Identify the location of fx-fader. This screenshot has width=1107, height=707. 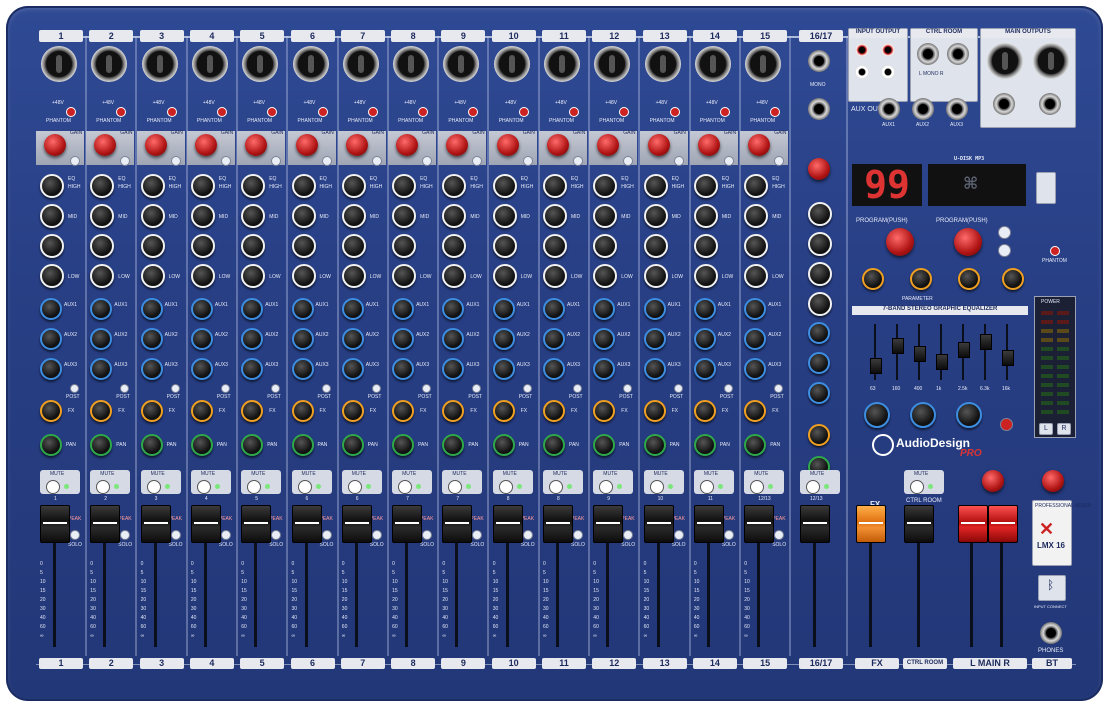
(871, 524).